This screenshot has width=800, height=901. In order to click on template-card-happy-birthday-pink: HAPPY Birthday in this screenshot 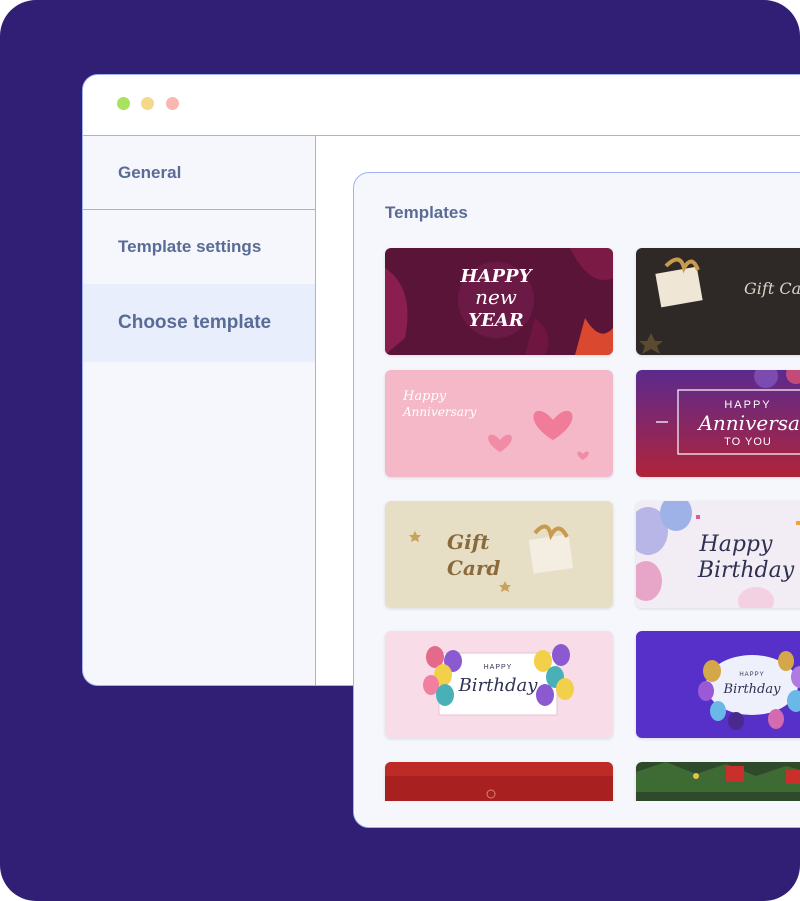, I will do `click(499, 684)`.